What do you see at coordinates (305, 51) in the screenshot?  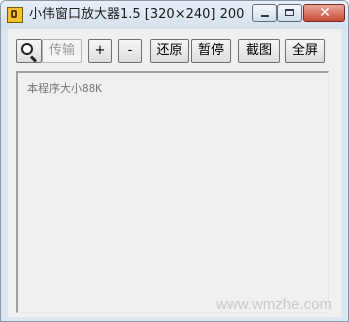 I see `fullscreen-button: 全屏` at bounding box center [305, 51].